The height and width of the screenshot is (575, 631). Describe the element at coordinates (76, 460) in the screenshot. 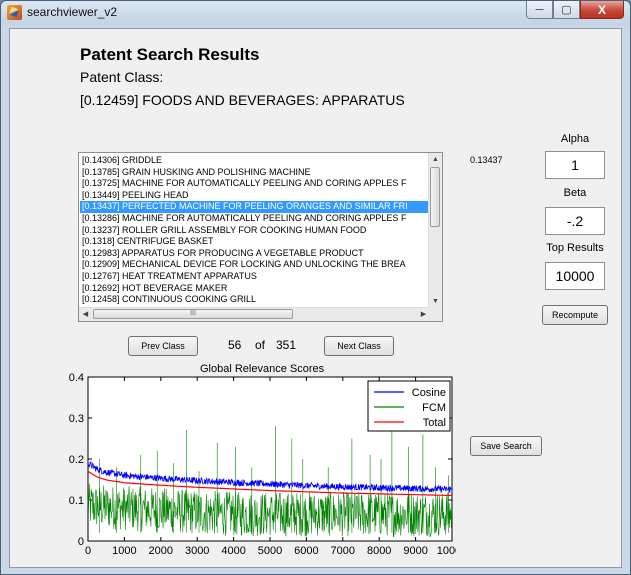

I see `y-tick-label: 0.2` at that location.